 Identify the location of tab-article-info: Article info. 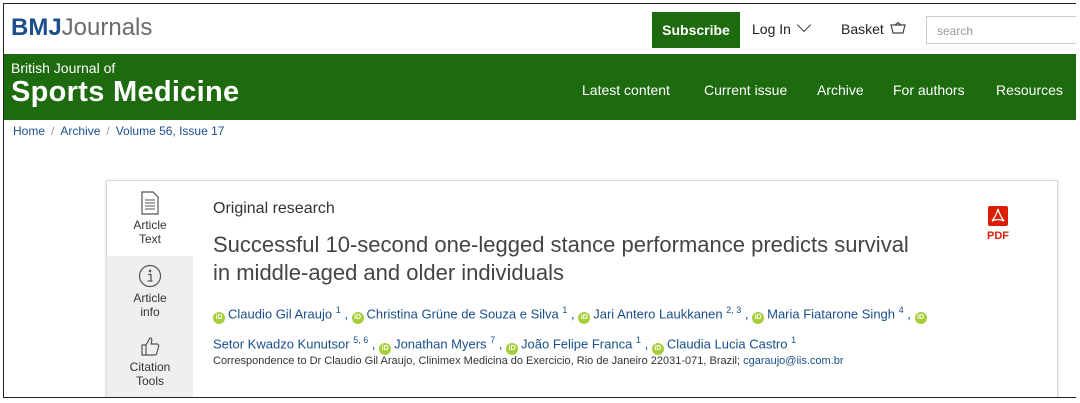
(150, 291).